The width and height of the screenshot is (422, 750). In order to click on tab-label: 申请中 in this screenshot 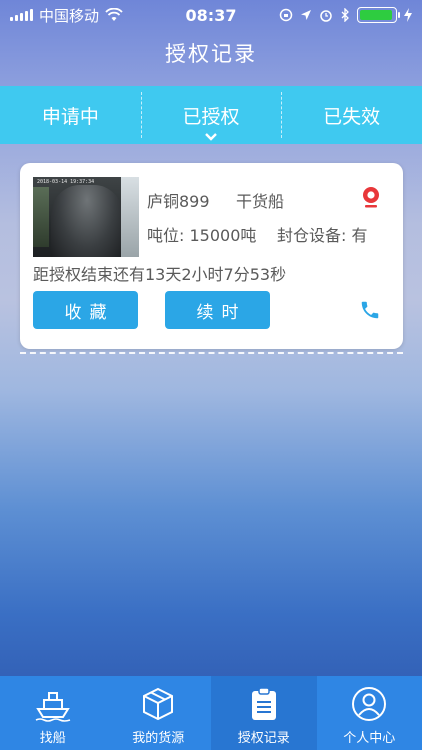, I will do `click(70, 116)`.